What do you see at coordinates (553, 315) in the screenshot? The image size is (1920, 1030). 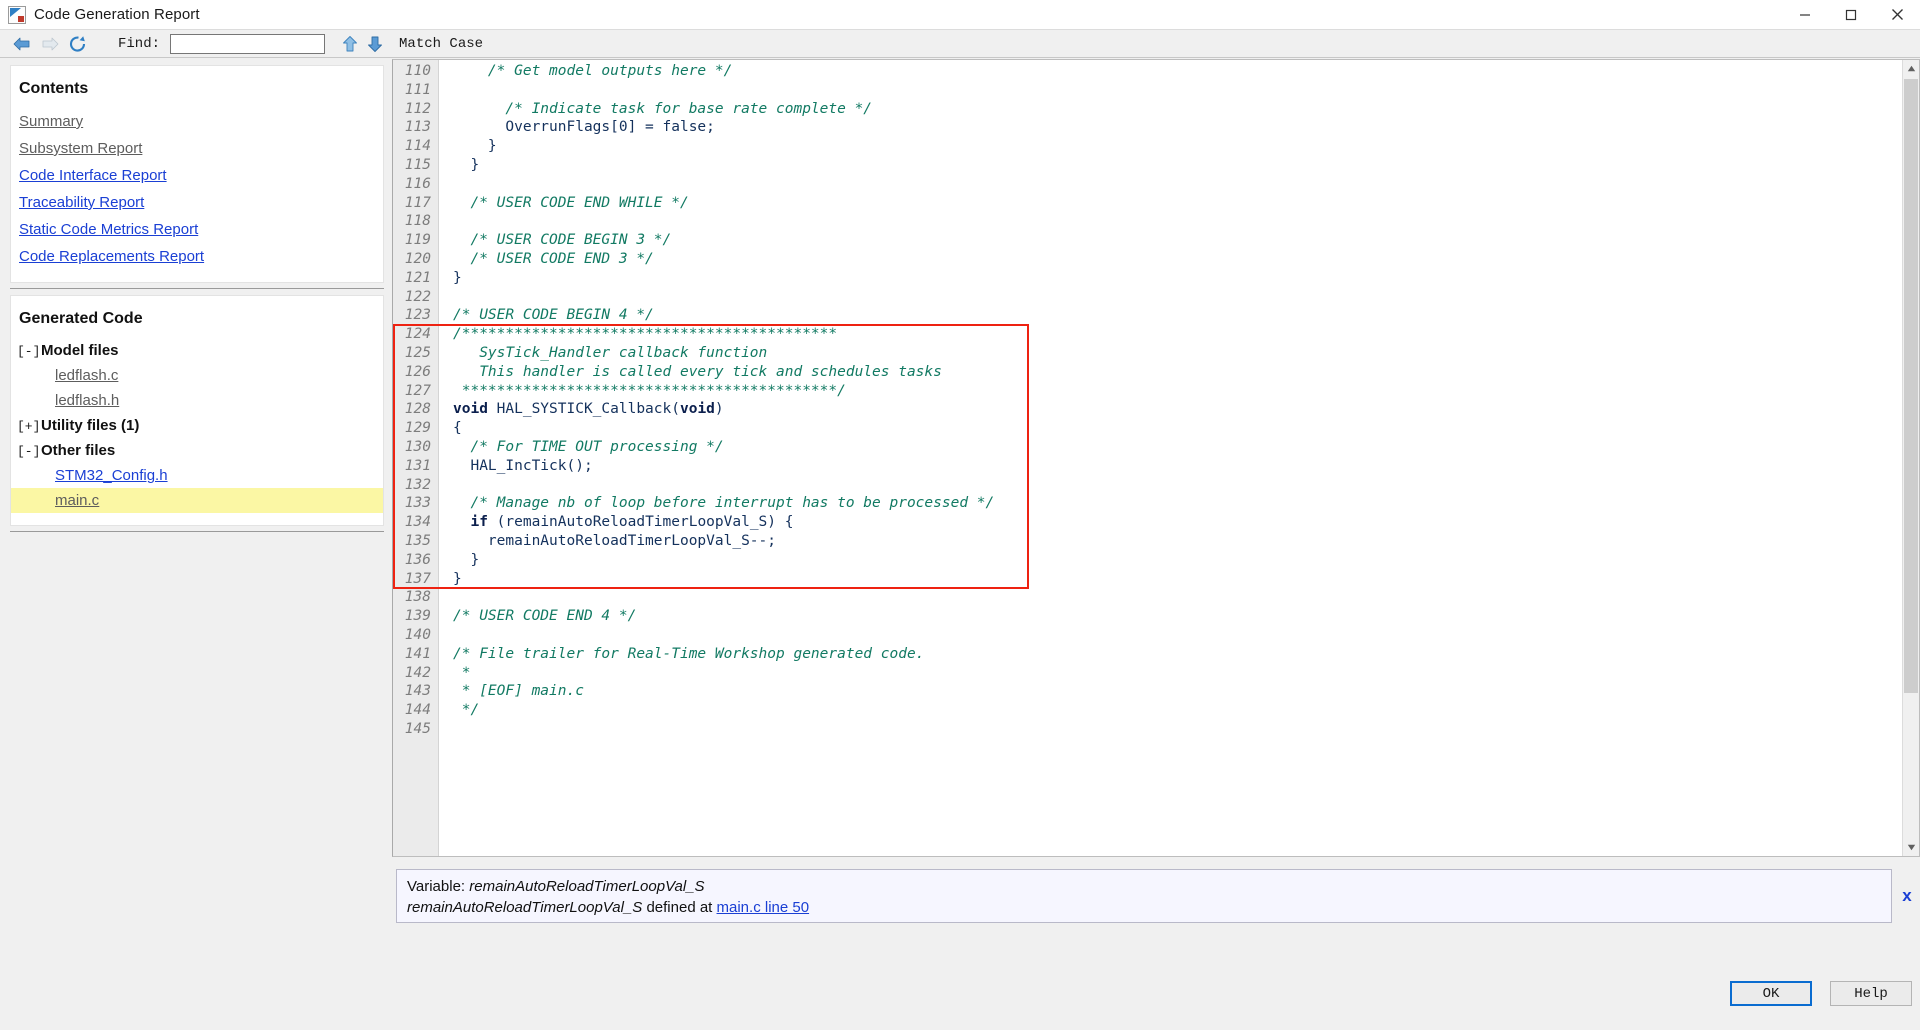 I see `code-comment: /* USER CODE BEGIN 4 */` at bounding box center [553, 315].